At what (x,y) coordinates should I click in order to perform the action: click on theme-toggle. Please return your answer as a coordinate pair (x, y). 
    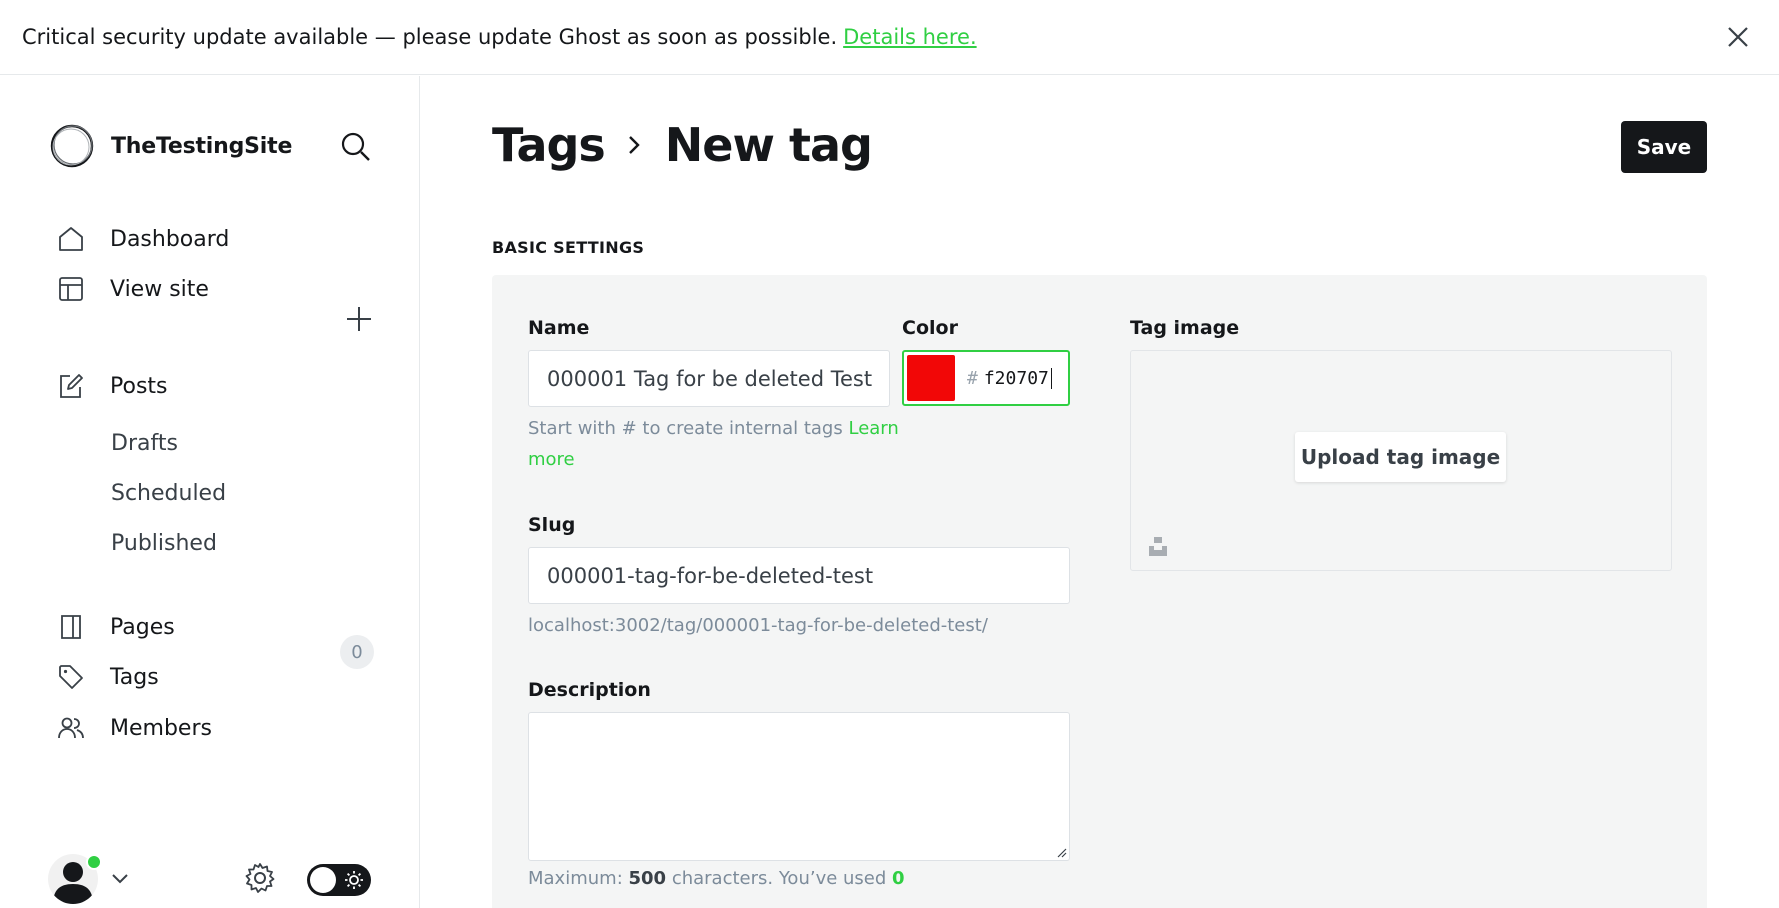
    Looking at the image, I should click on (339, 880).